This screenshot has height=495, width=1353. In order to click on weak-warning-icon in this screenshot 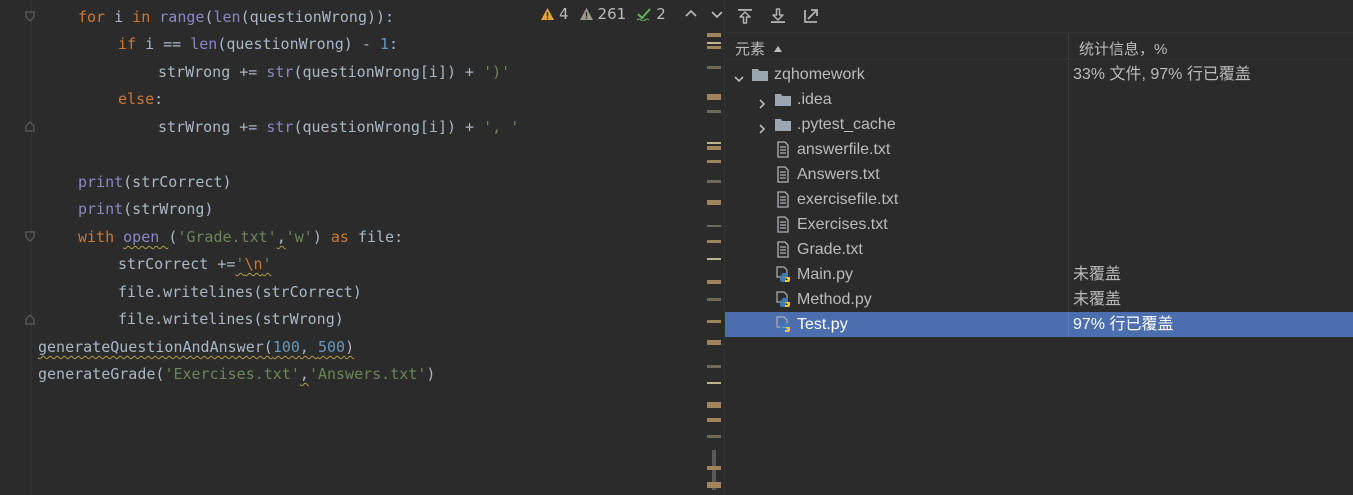, I will do `click(586, 14)`.